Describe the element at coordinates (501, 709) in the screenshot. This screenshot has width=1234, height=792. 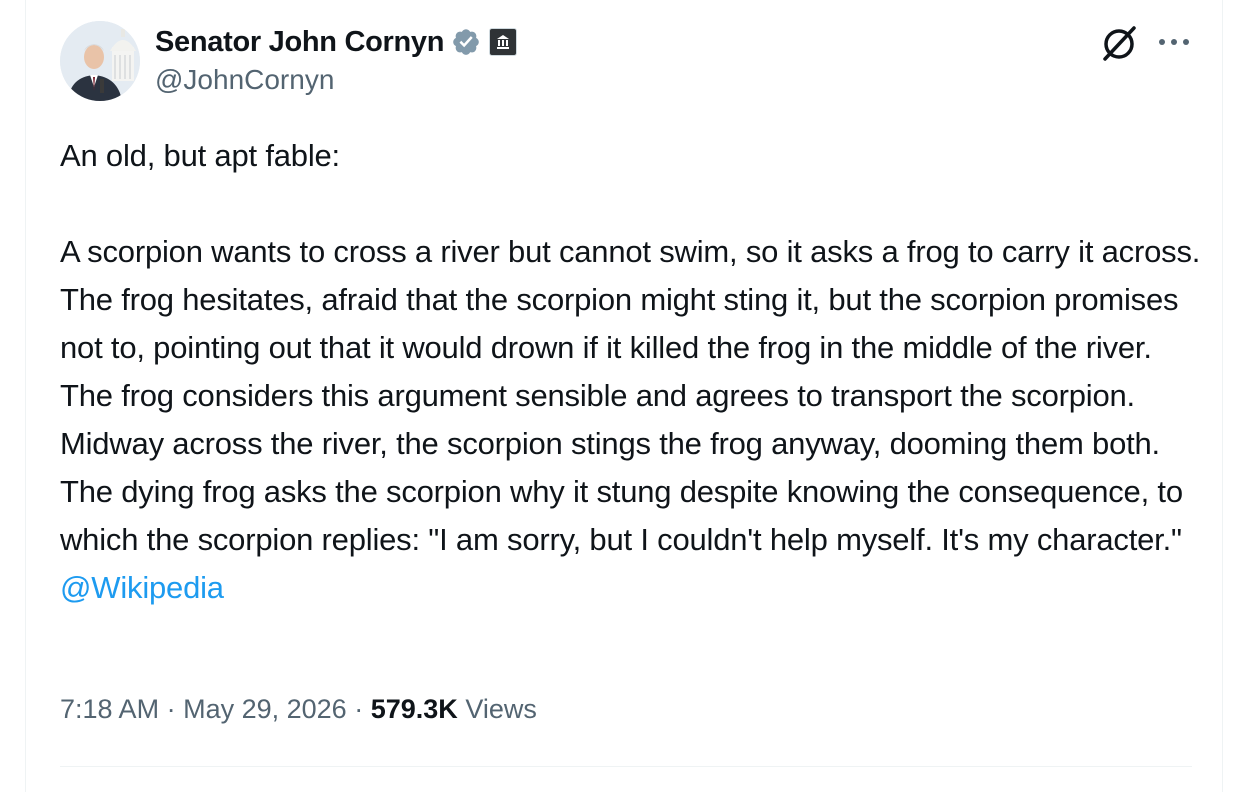
I see `views-label: Views` at that location.